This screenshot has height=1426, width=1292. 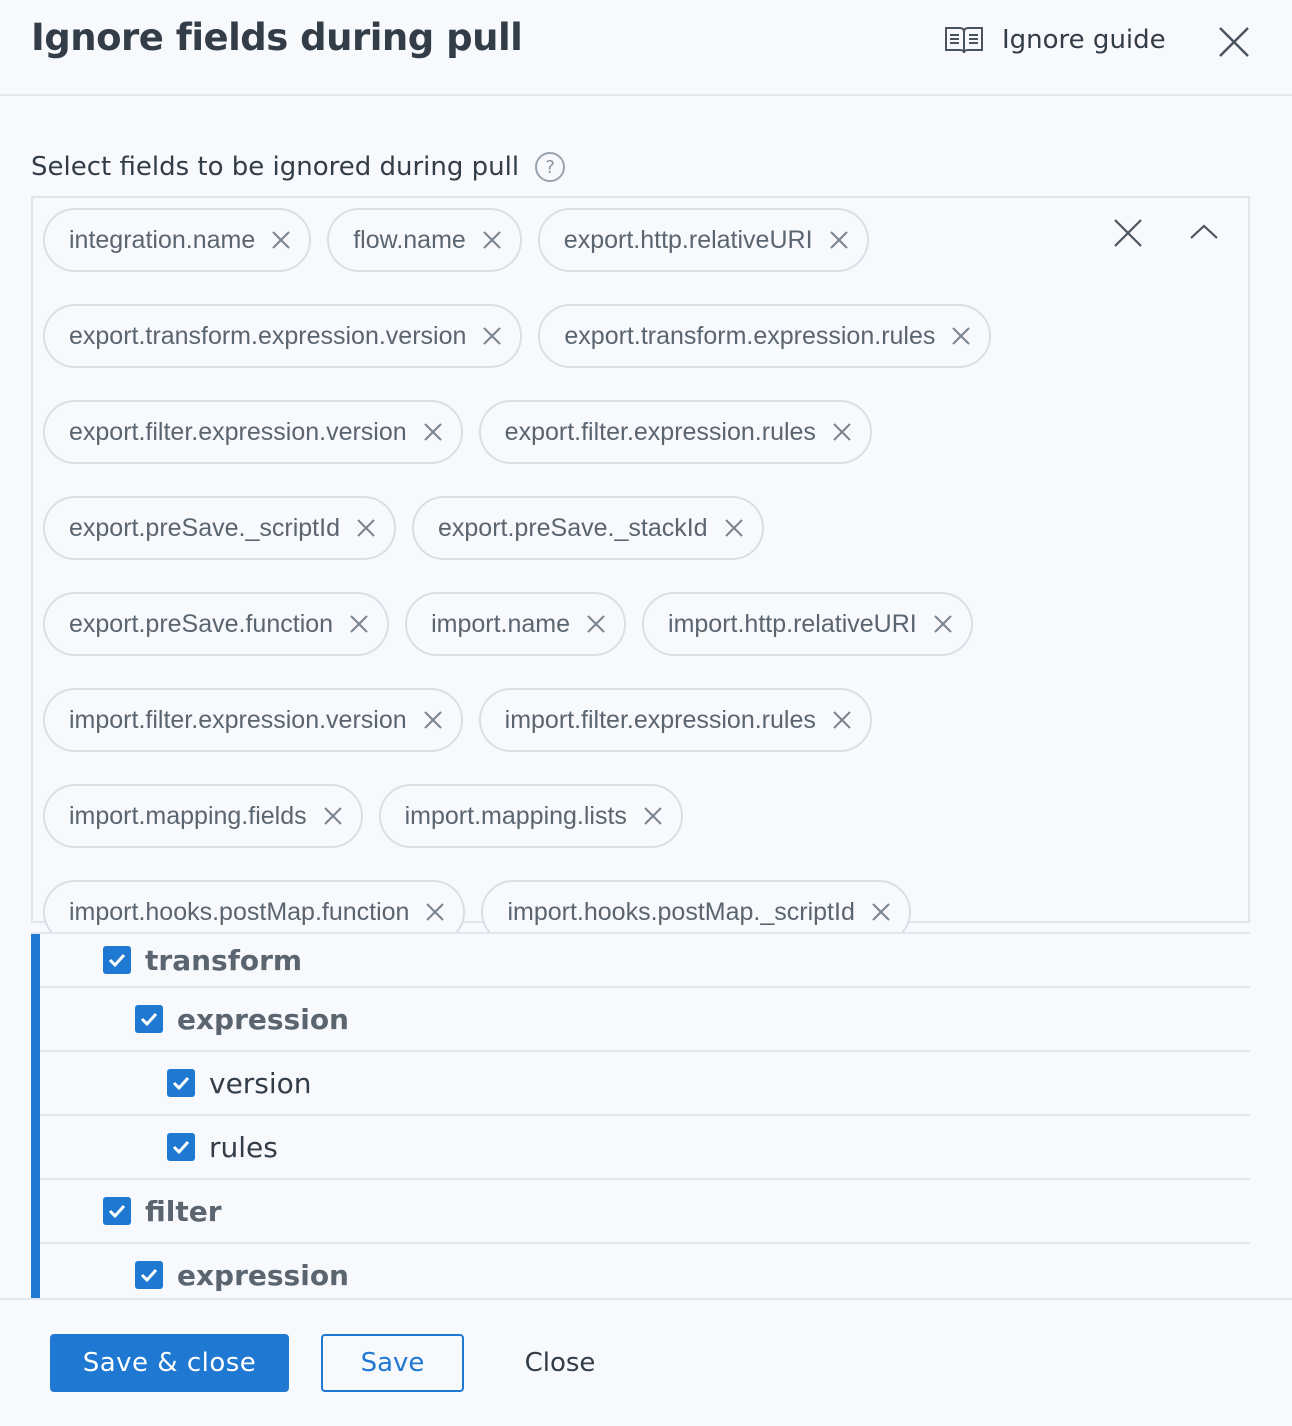 I want to click on field-chip-label: export.filter.expression.version, so click(x=238, y=431).